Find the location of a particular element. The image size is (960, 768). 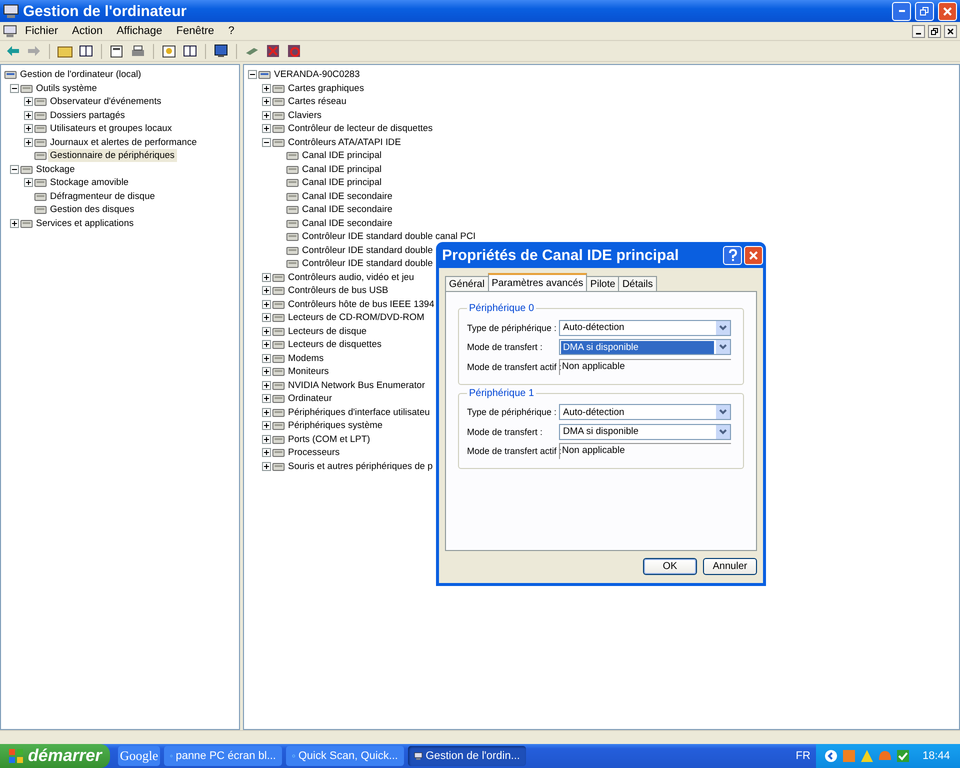

tree-item: Ordinateur is located at coordinates (310, 399).